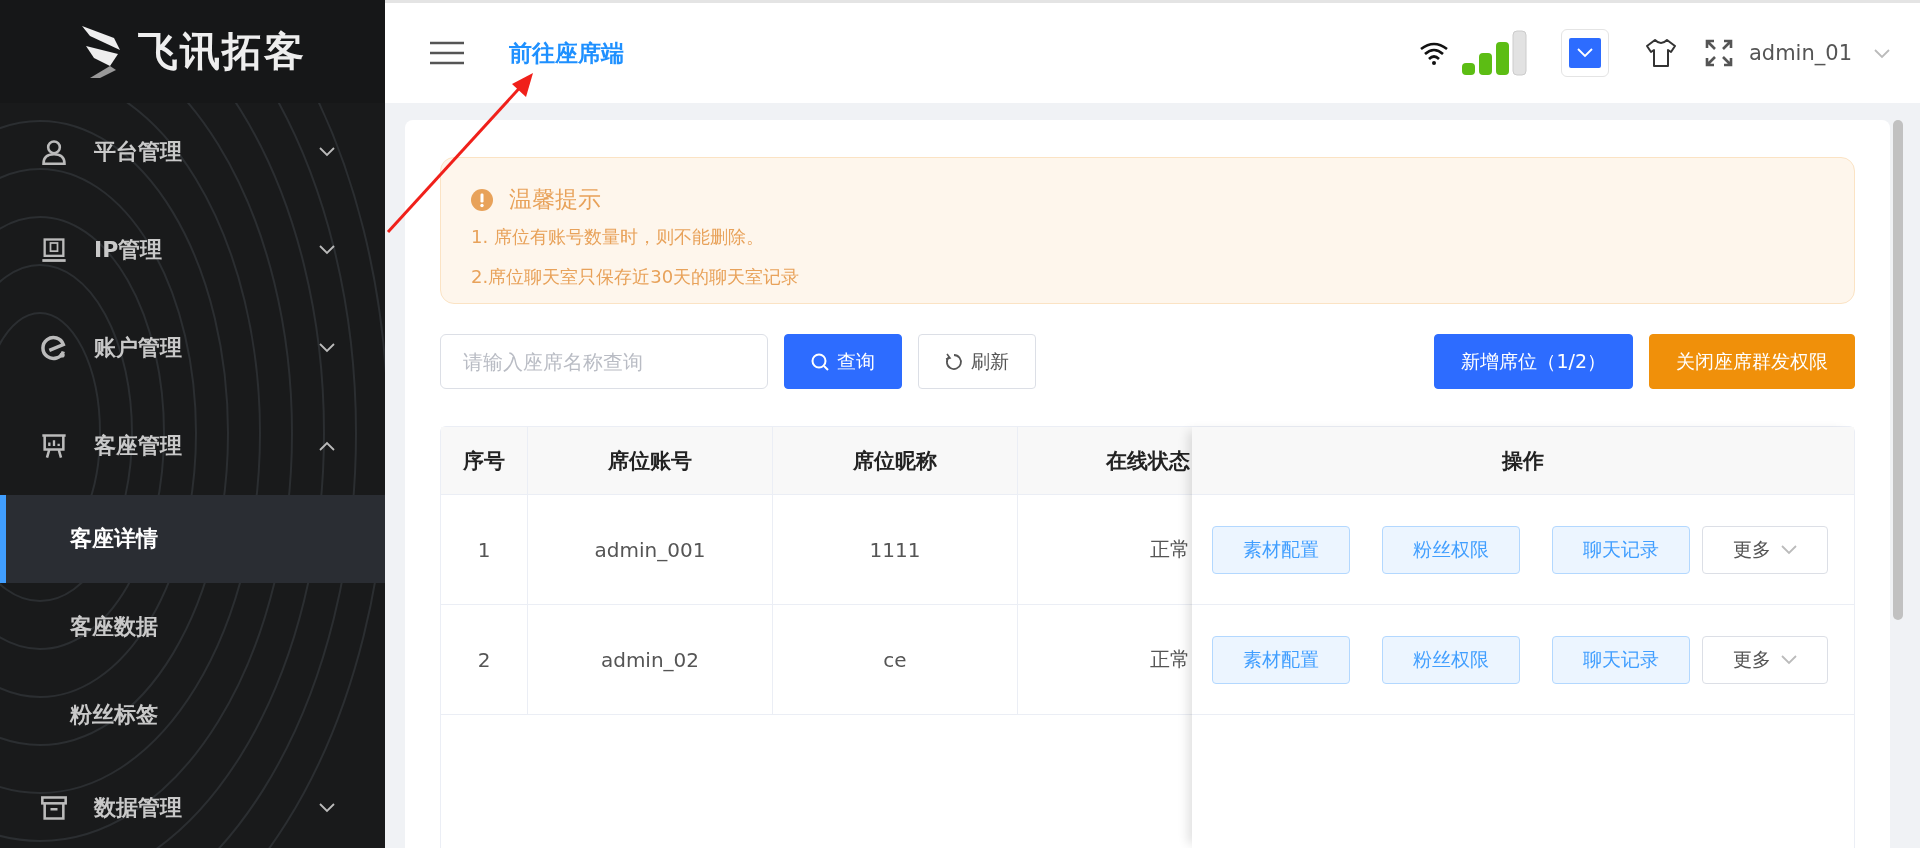 Image resolution: width=1920 pixels, height=848 pixels. Describe the element at coordinates (192, 627) in the screenshot. I see `submenu-item: 客座数据` at that location.